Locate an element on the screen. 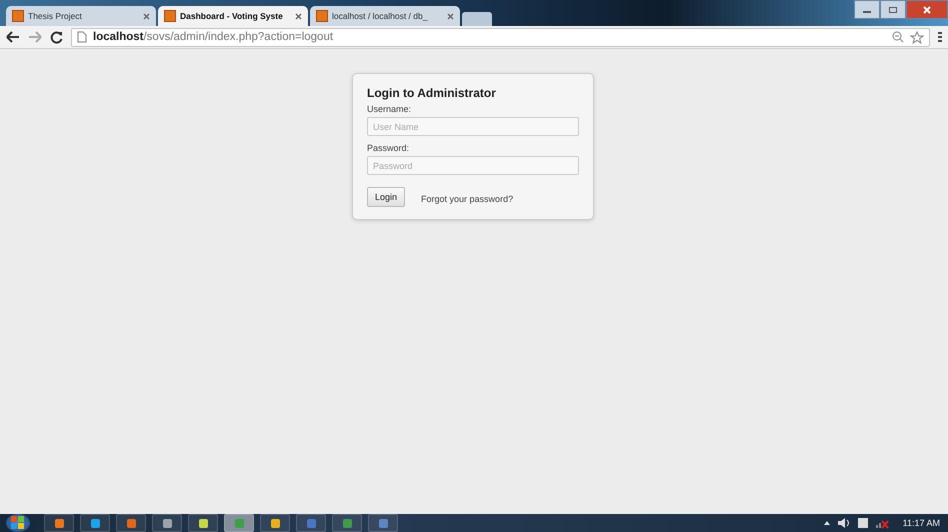 This screenshot has width=948, height=532. forgot-password-link: Forgot your password? is located at coordinates (467, 199).